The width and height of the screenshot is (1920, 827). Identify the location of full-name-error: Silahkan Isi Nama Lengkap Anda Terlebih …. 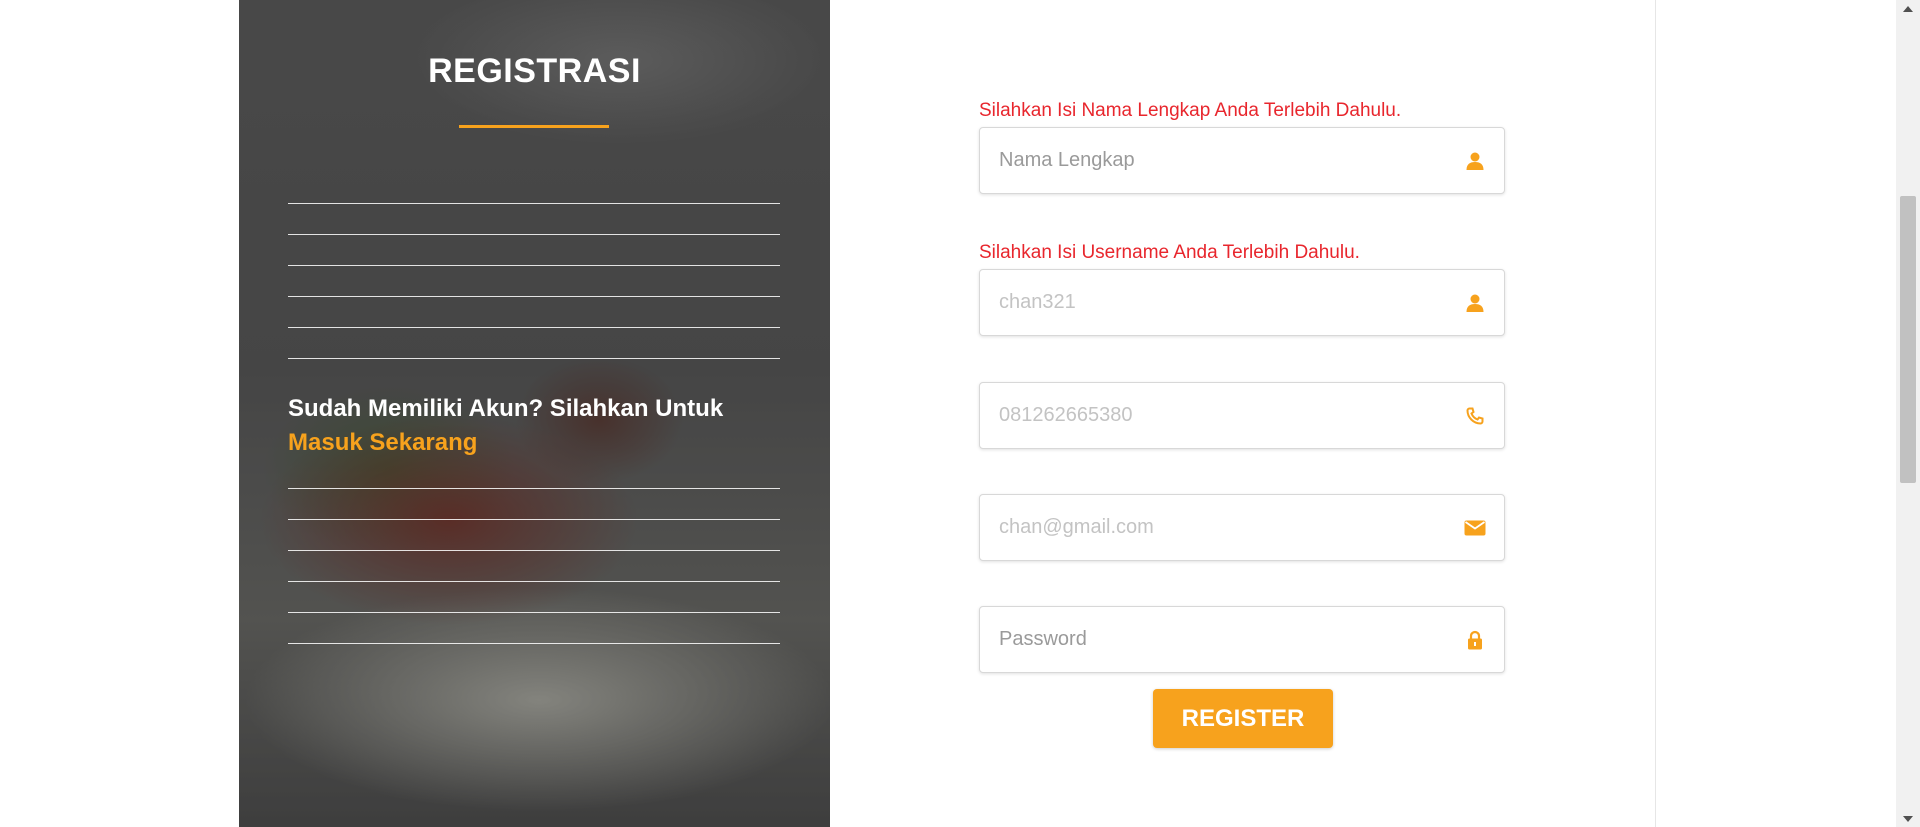
(1190, 110).